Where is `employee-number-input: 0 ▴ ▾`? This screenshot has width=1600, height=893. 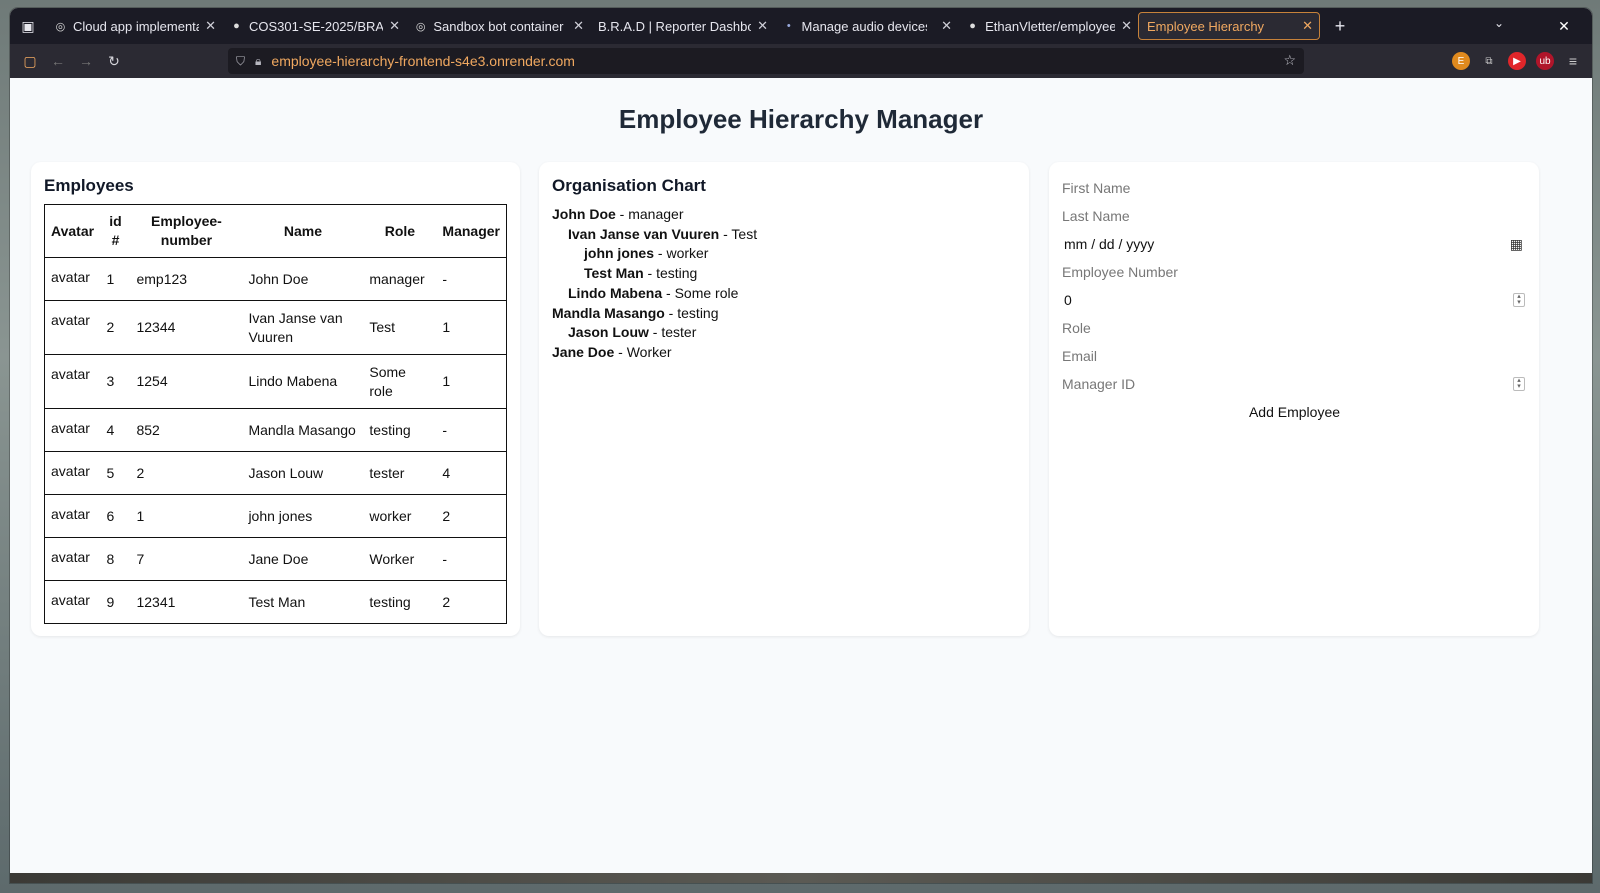
employee-number-input: 0 ▴ ▾ is located at coordinates (1294, 300).